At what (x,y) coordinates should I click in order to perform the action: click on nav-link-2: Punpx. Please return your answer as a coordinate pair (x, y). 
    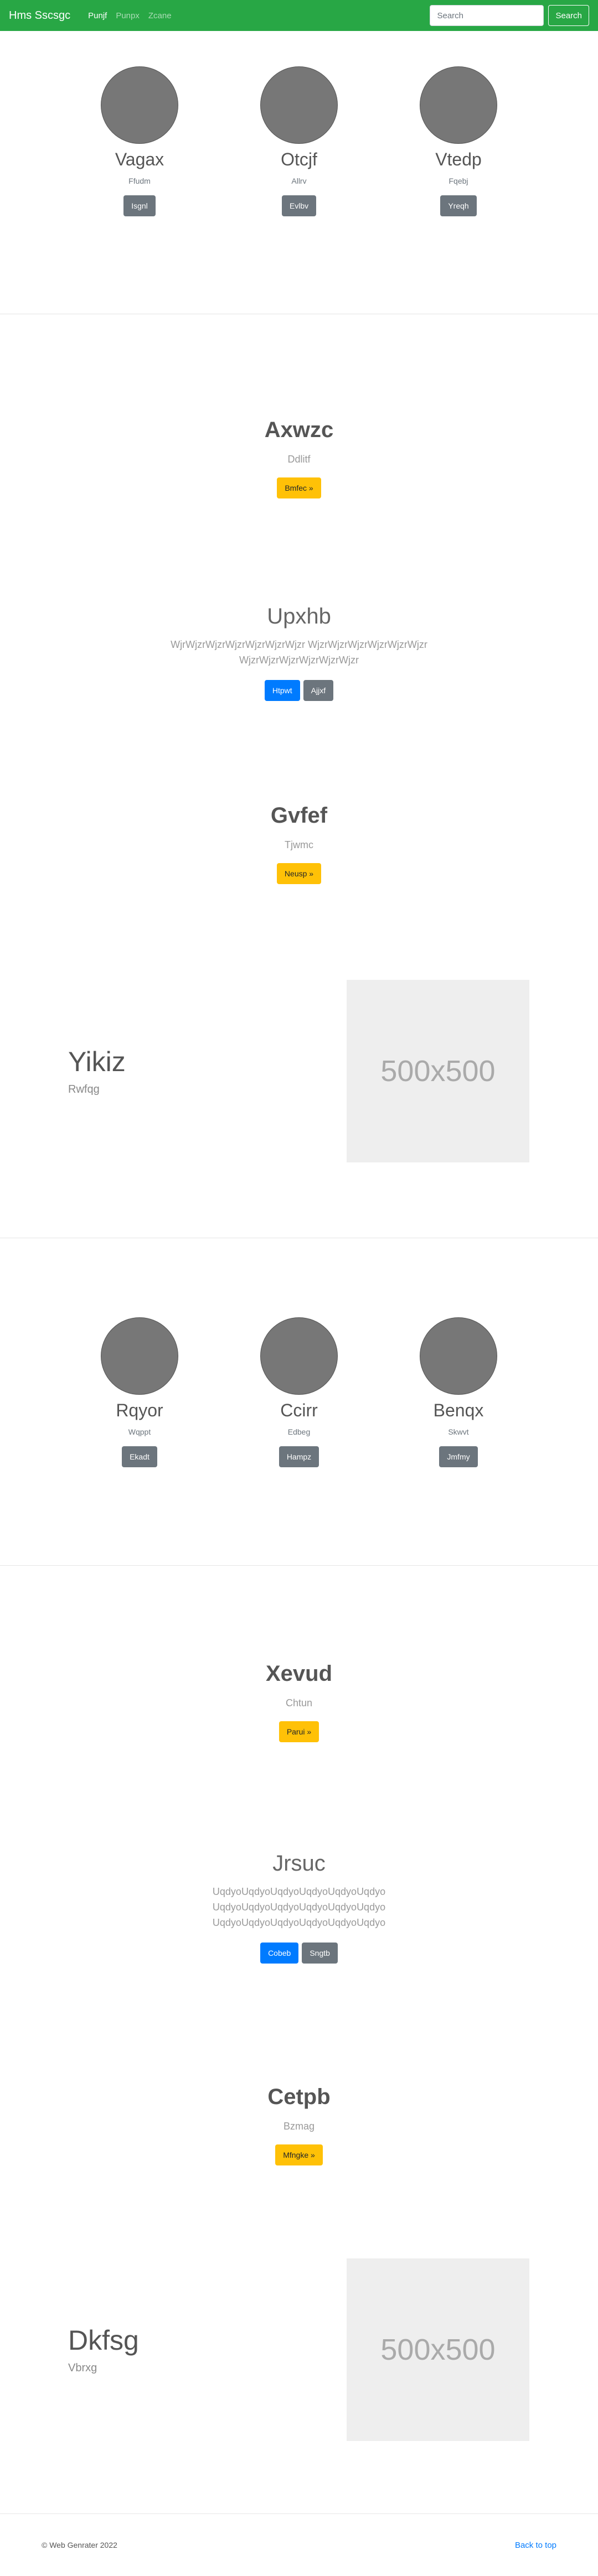
    Looking at the image, I should click on (127, 16).